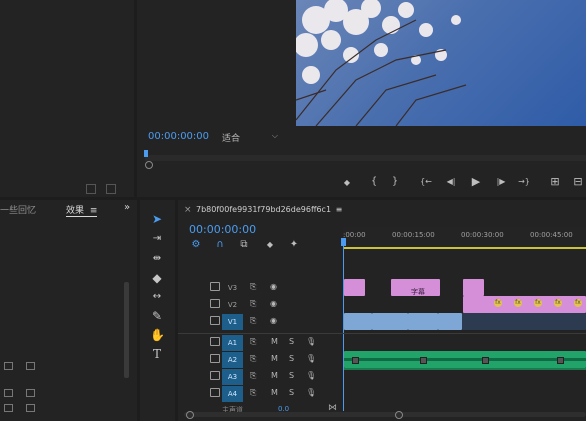 The width and height of the screenshot is (586, 421). What do you see at coordinates (465, 369) in the screenshot?
I see `a3-audio-strip` at bounding box center [465, 369].